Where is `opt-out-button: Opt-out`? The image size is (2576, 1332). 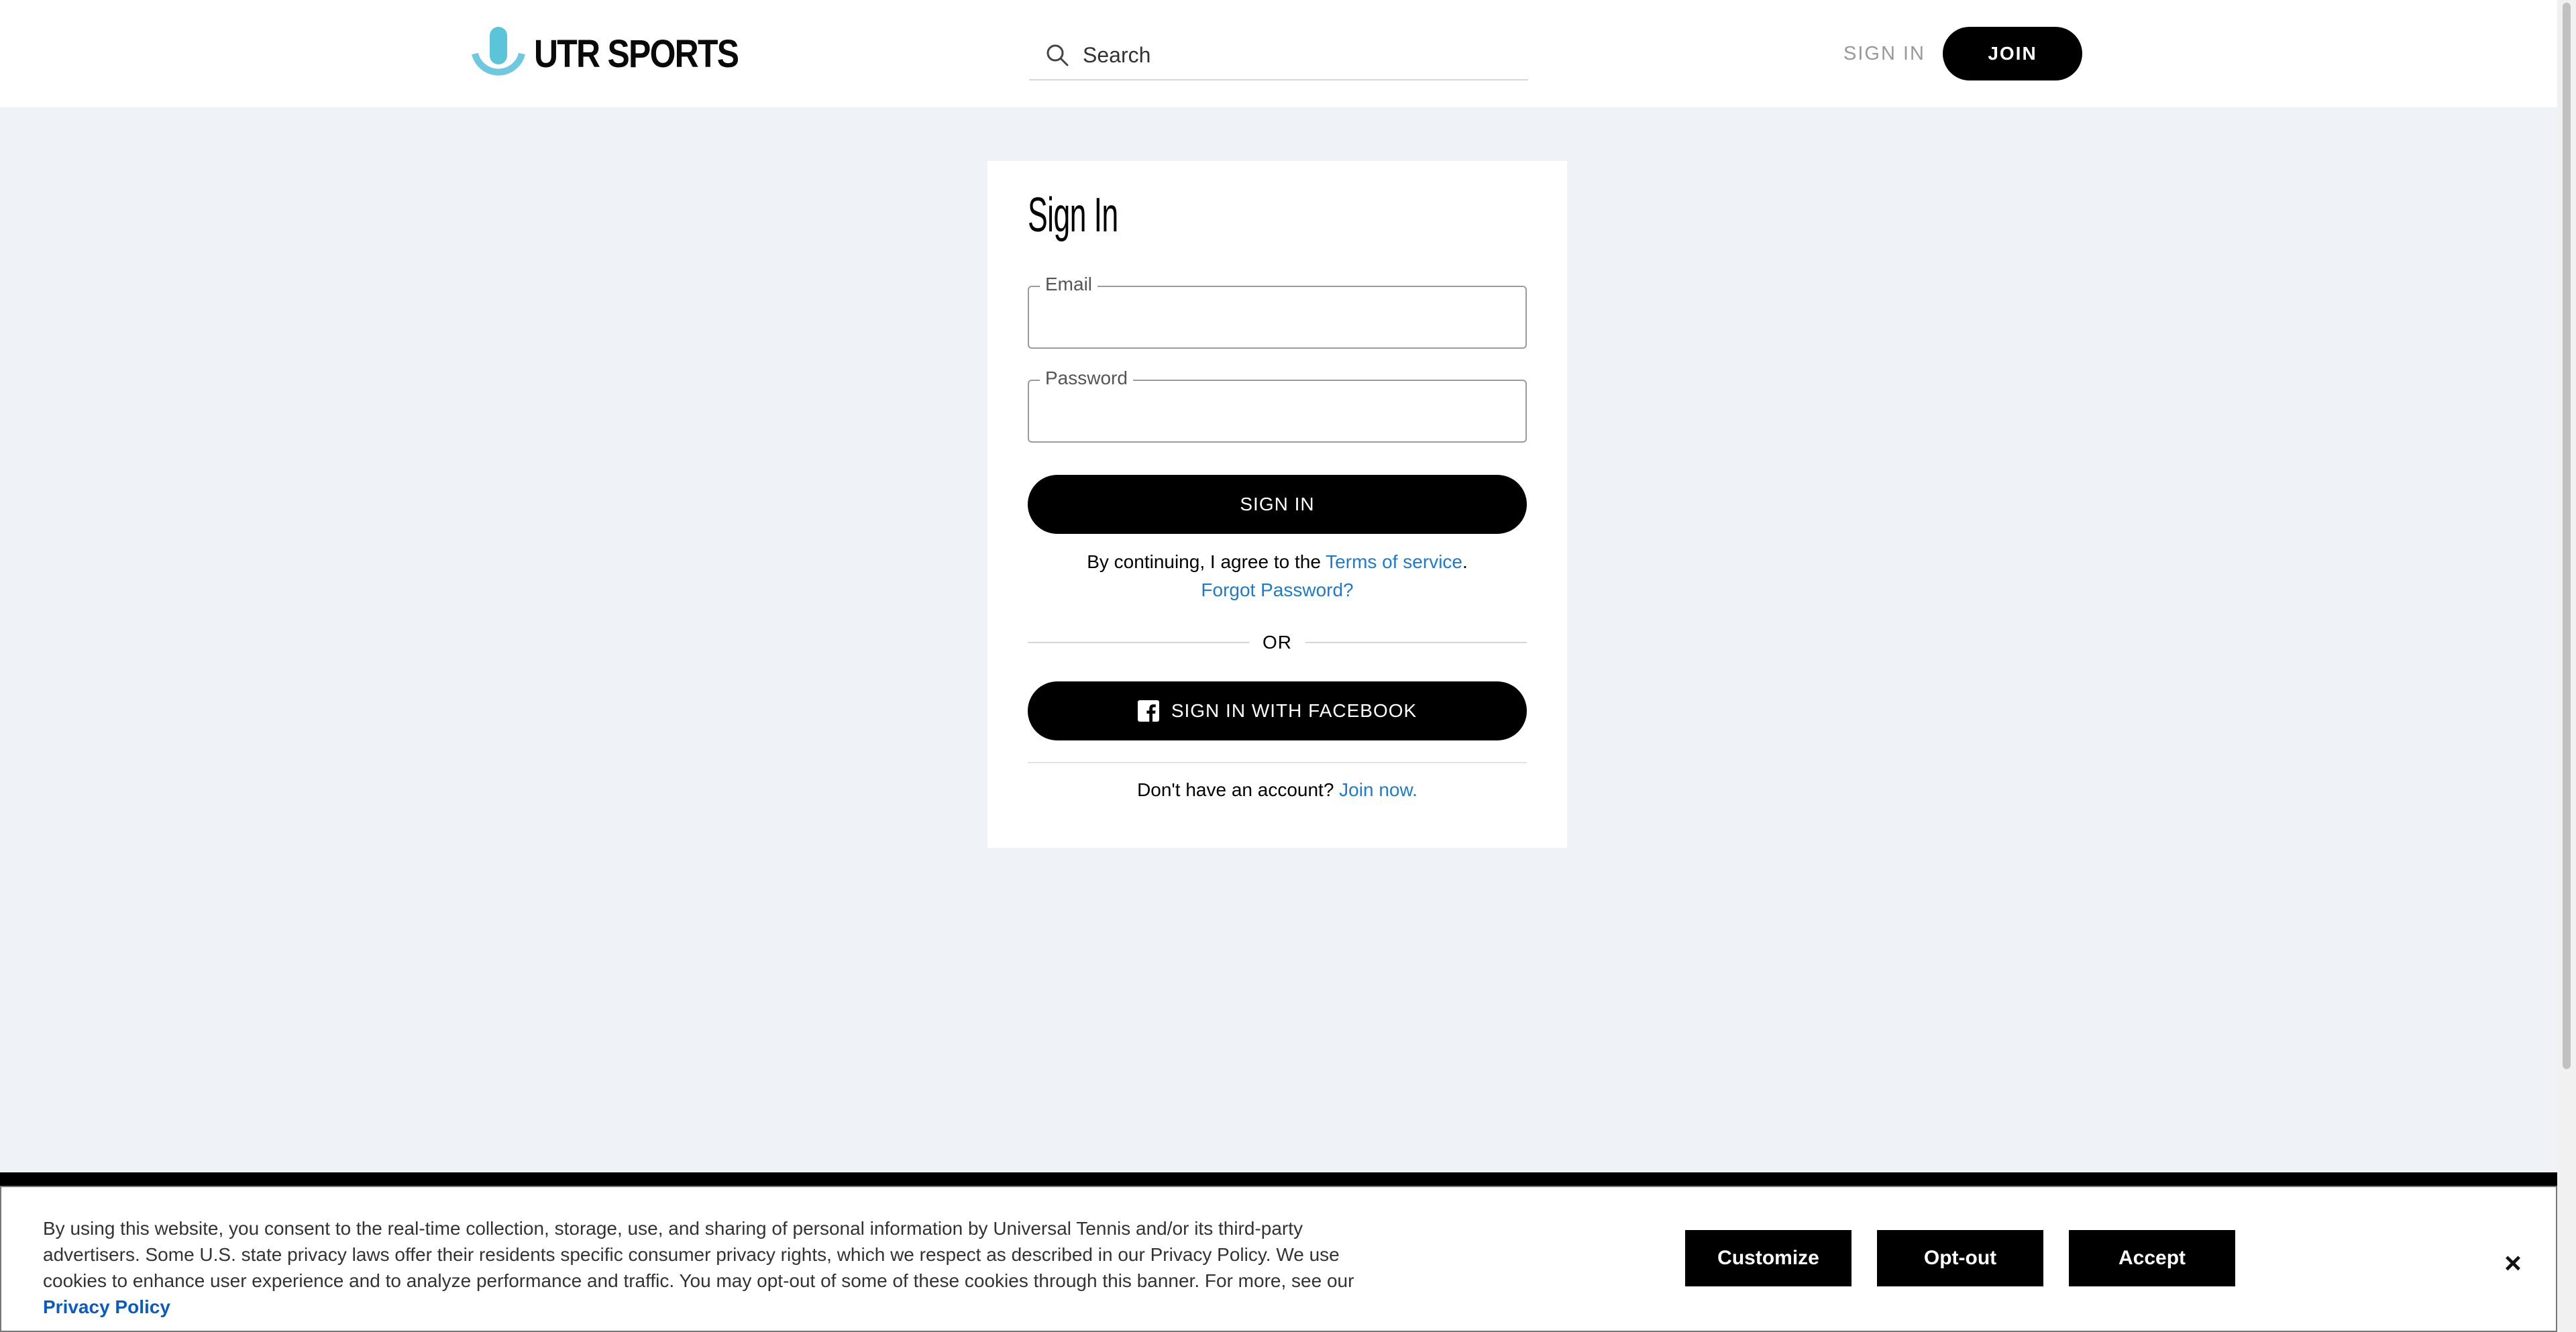
opt-out-button: Opt-out is located at coordinates (1960, 1258).